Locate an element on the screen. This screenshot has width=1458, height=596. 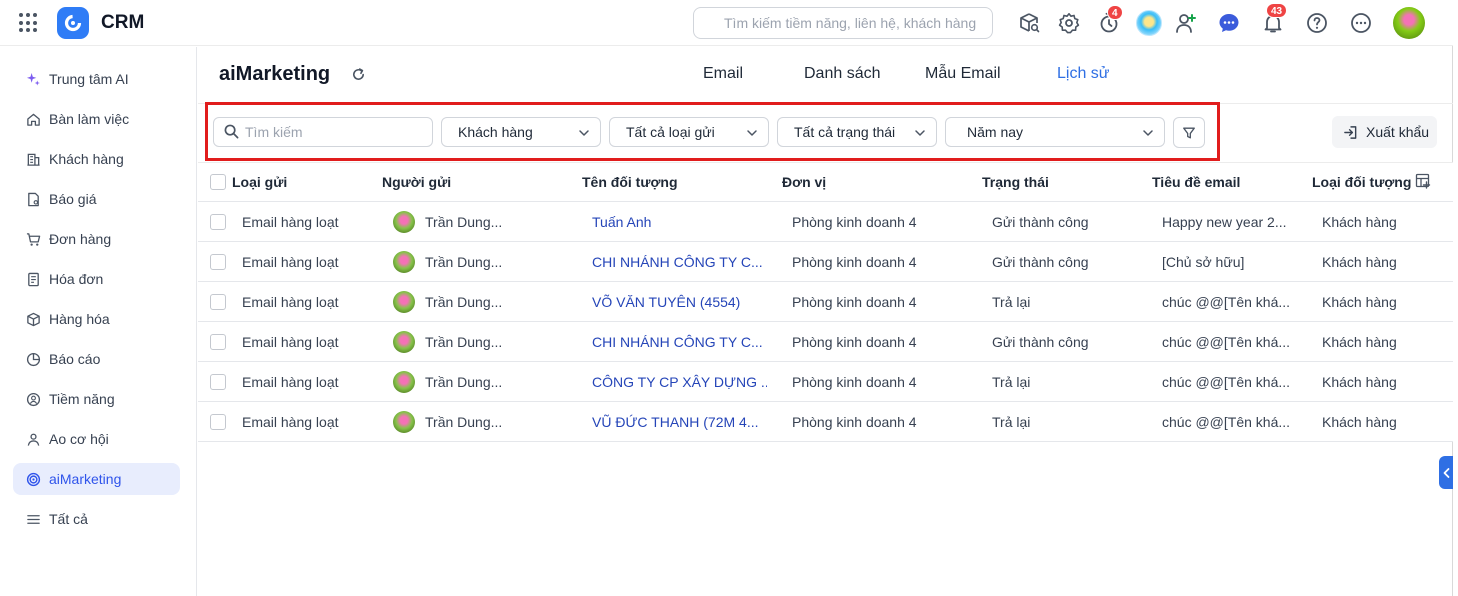
sidebar-item-label: Bàn làm việc is located at coordinates (89, 119).